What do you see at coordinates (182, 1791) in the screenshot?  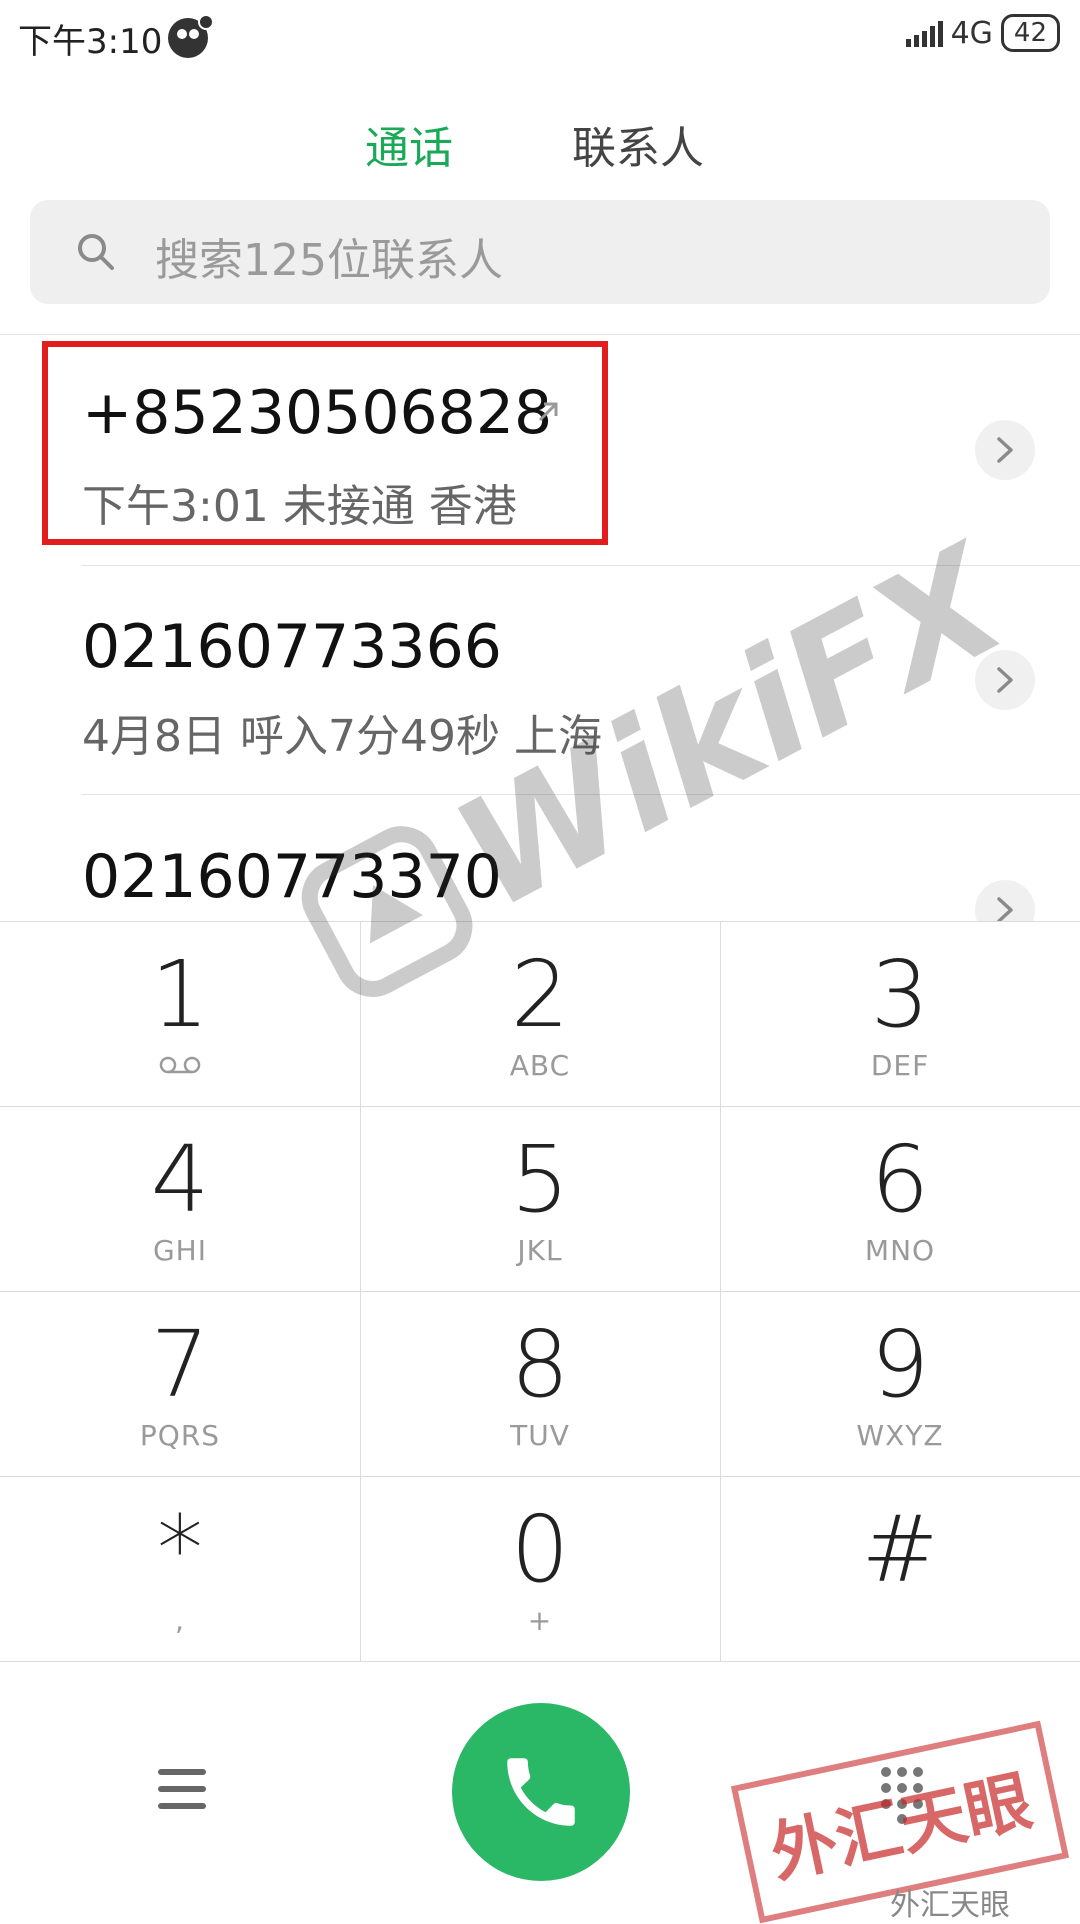 I see `menu-icon` at bounding box center [182, 1791].